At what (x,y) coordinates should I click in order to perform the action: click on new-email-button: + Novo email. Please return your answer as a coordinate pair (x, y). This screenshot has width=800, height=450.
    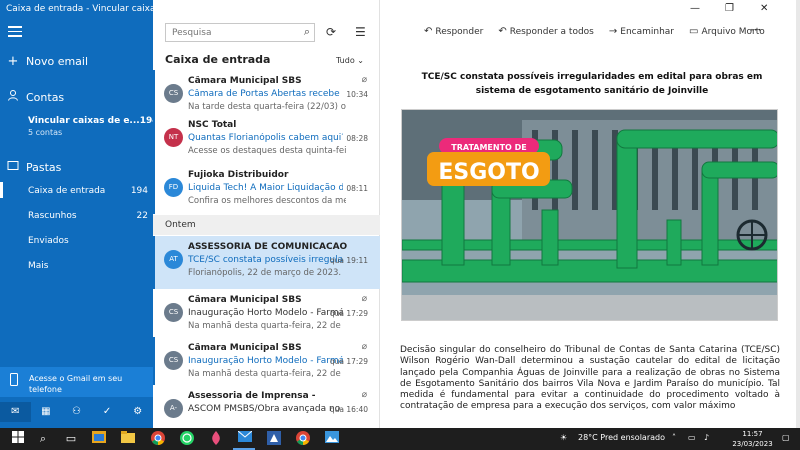
    Looking at the image, I should click on (76, 61).